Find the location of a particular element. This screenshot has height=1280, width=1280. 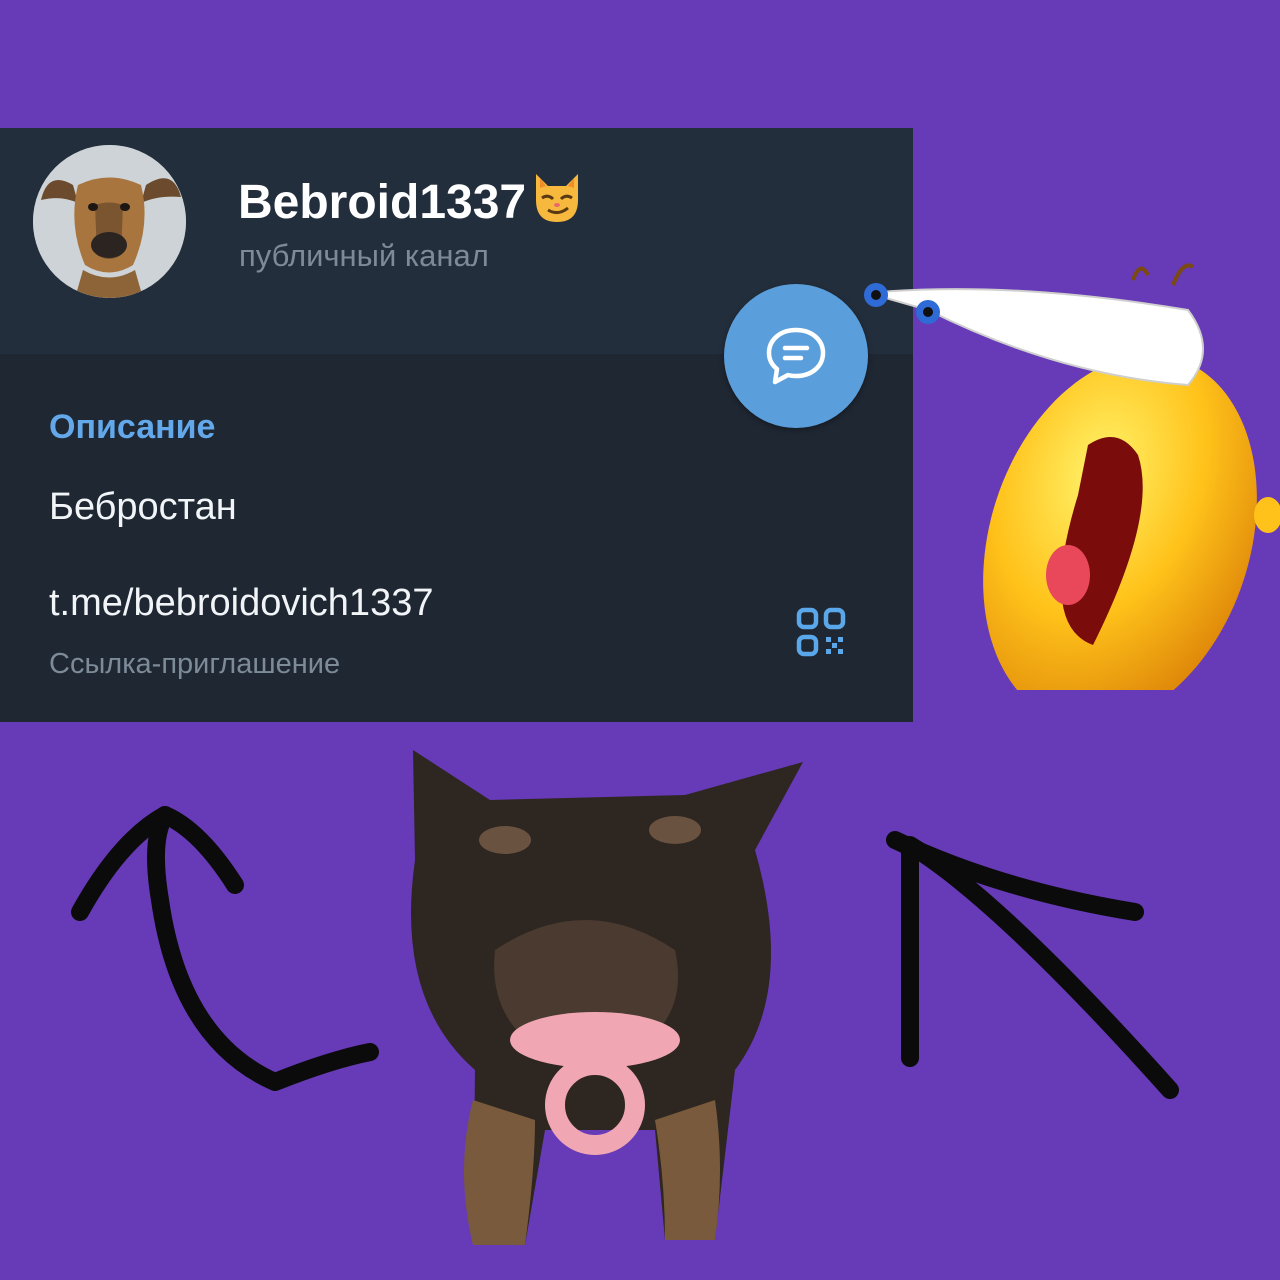

right-arrow-shaft is located at coordinates (1040, 967).